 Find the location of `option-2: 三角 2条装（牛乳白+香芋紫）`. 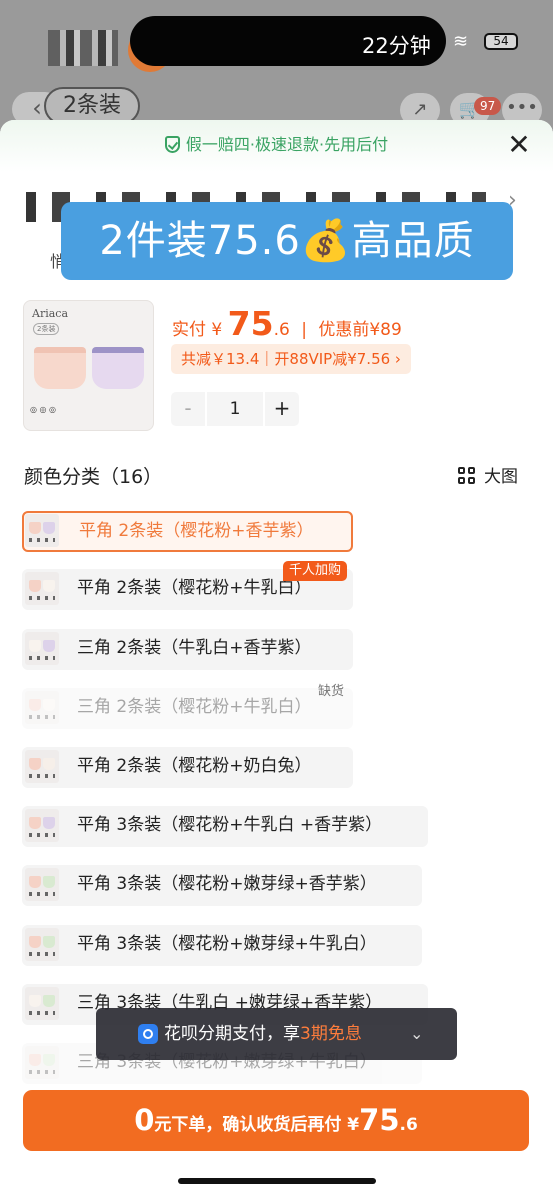

option-2: 三角 2条装（牛乳白+香芋紫） is located at coordinates (187, 649).